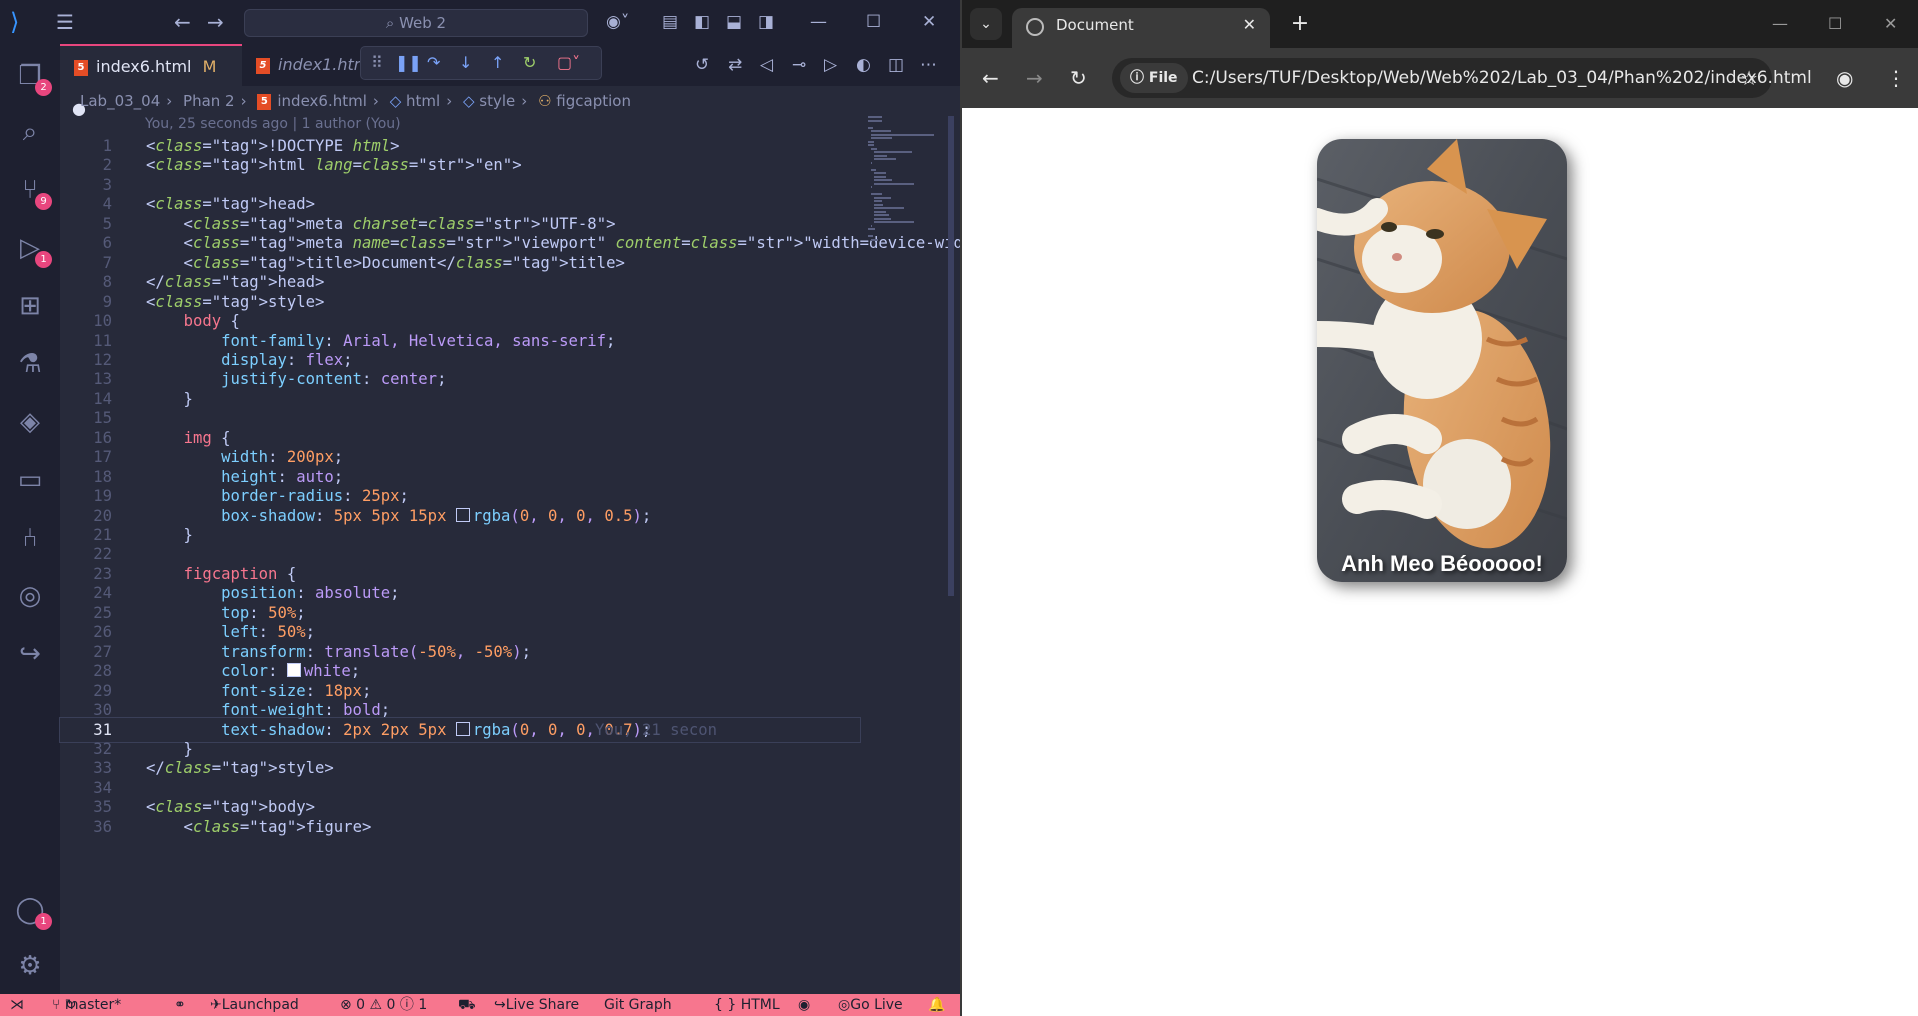 This screenshot has width=1918, height=1016. I want to click on step-into-icon: ↓, so click(465, 63).